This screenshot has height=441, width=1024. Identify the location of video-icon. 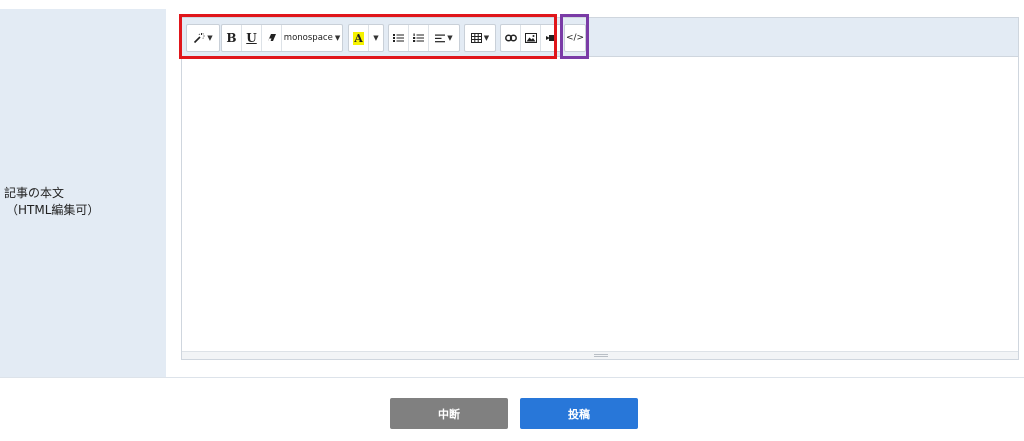
(551, 38).